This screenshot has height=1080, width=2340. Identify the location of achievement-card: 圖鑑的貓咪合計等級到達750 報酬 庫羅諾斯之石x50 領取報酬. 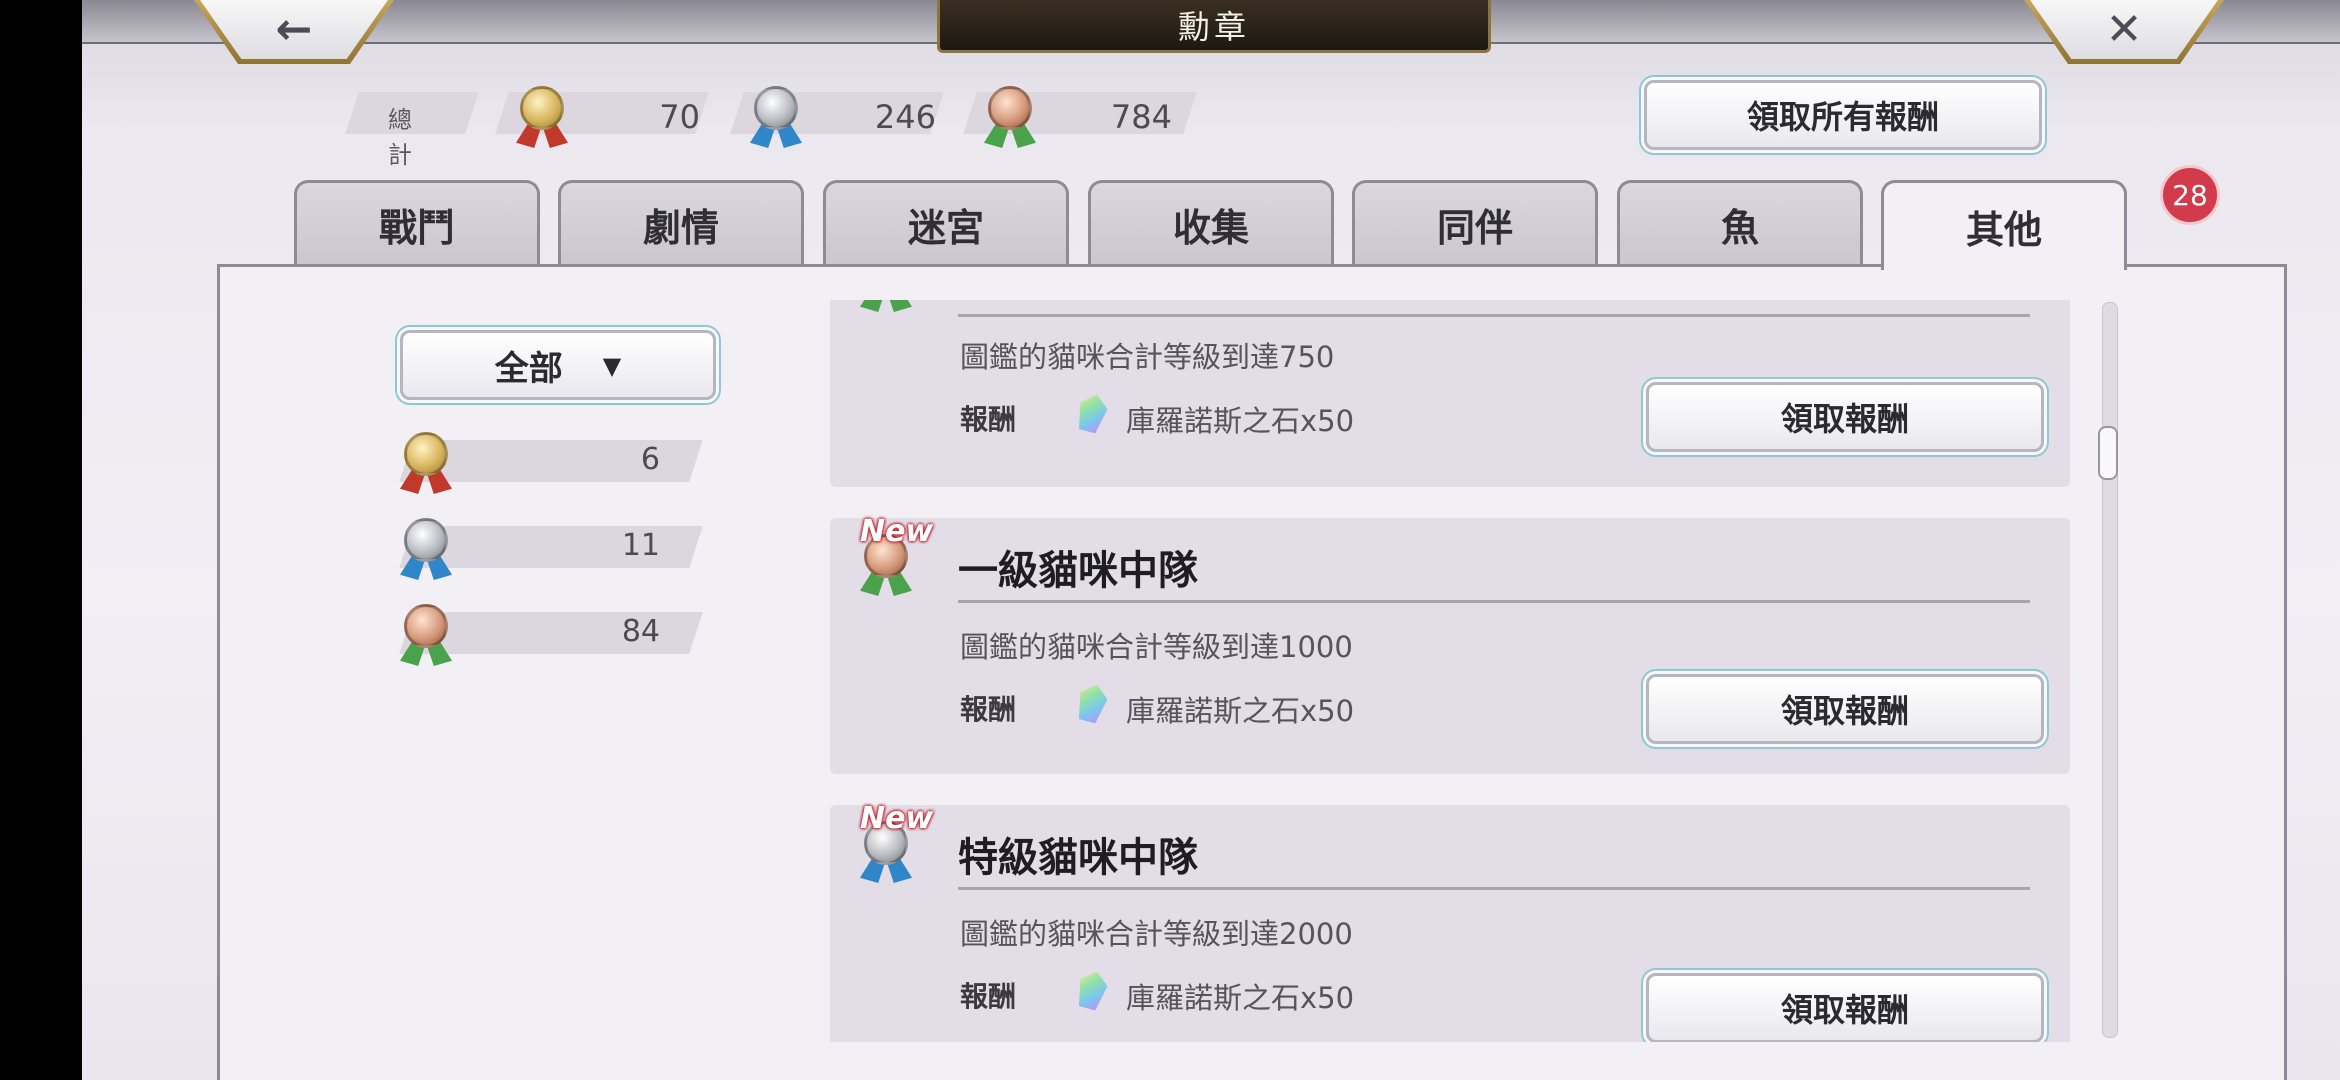
(1450, 393).